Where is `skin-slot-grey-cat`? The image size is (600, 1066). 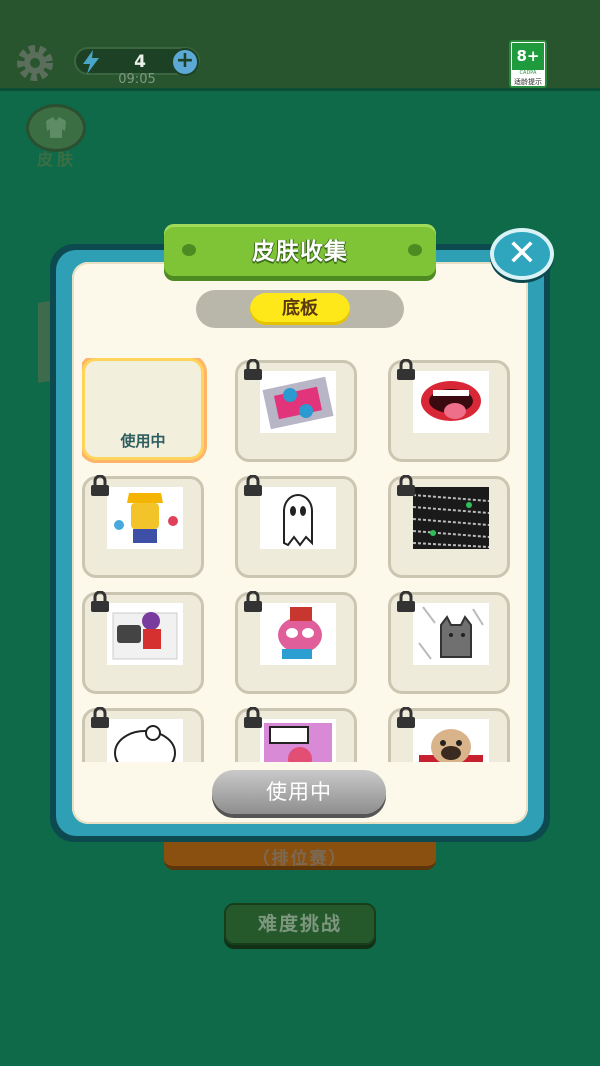 skin-slot-grey-cat is located at coordinates (449, 642).